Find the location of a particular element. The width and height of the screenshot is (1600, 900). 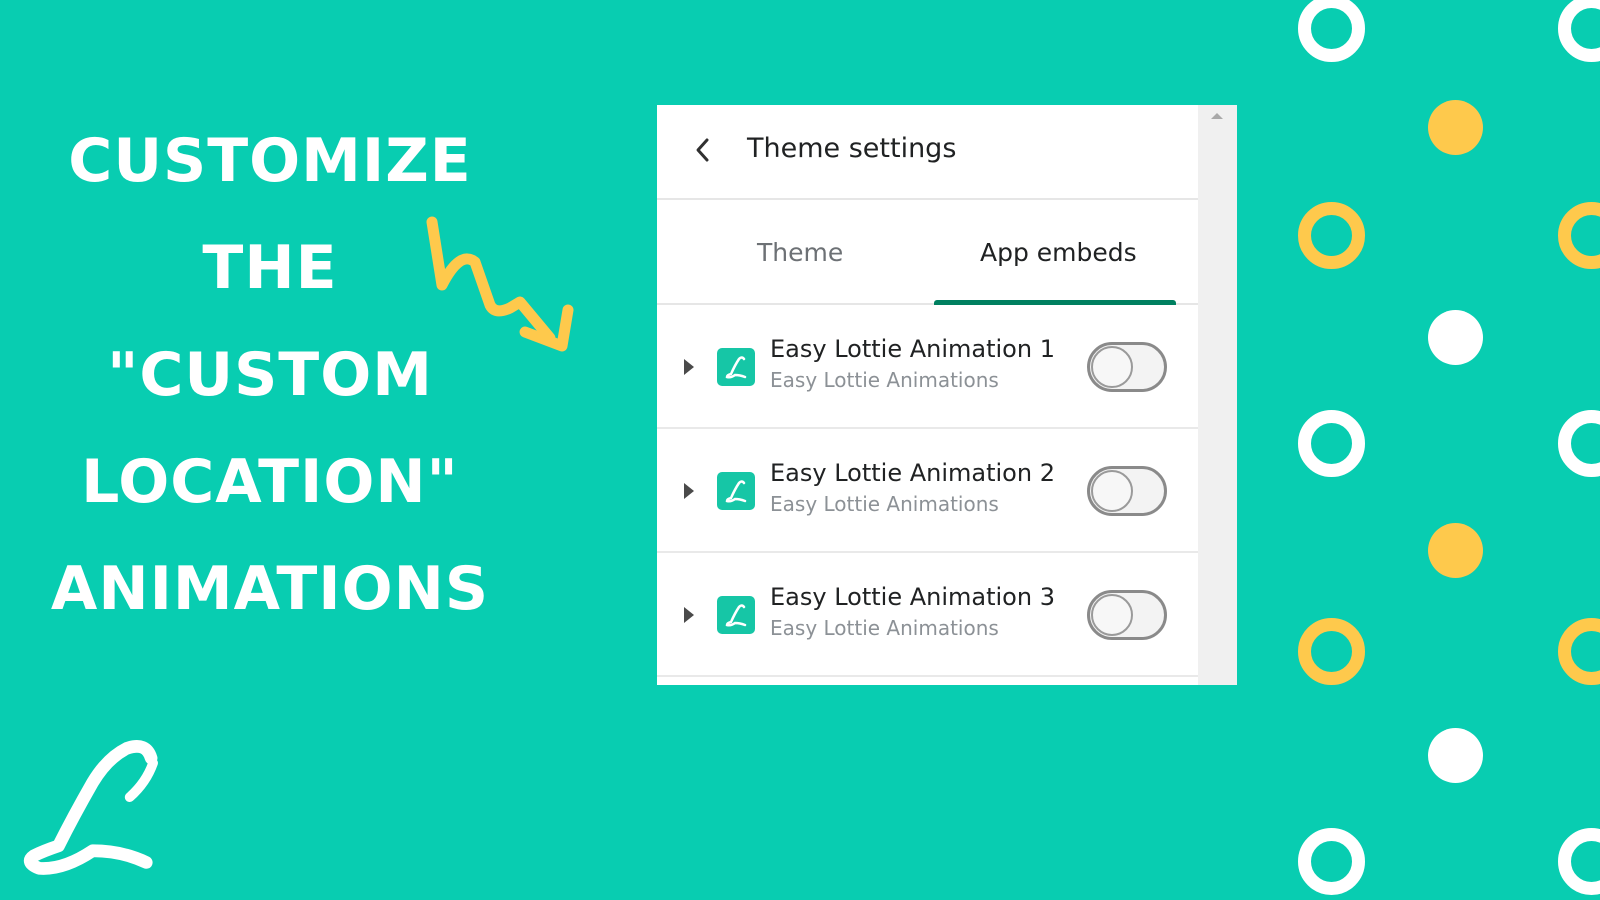

tab-theme: Theme is located at coordinates (800, 252).